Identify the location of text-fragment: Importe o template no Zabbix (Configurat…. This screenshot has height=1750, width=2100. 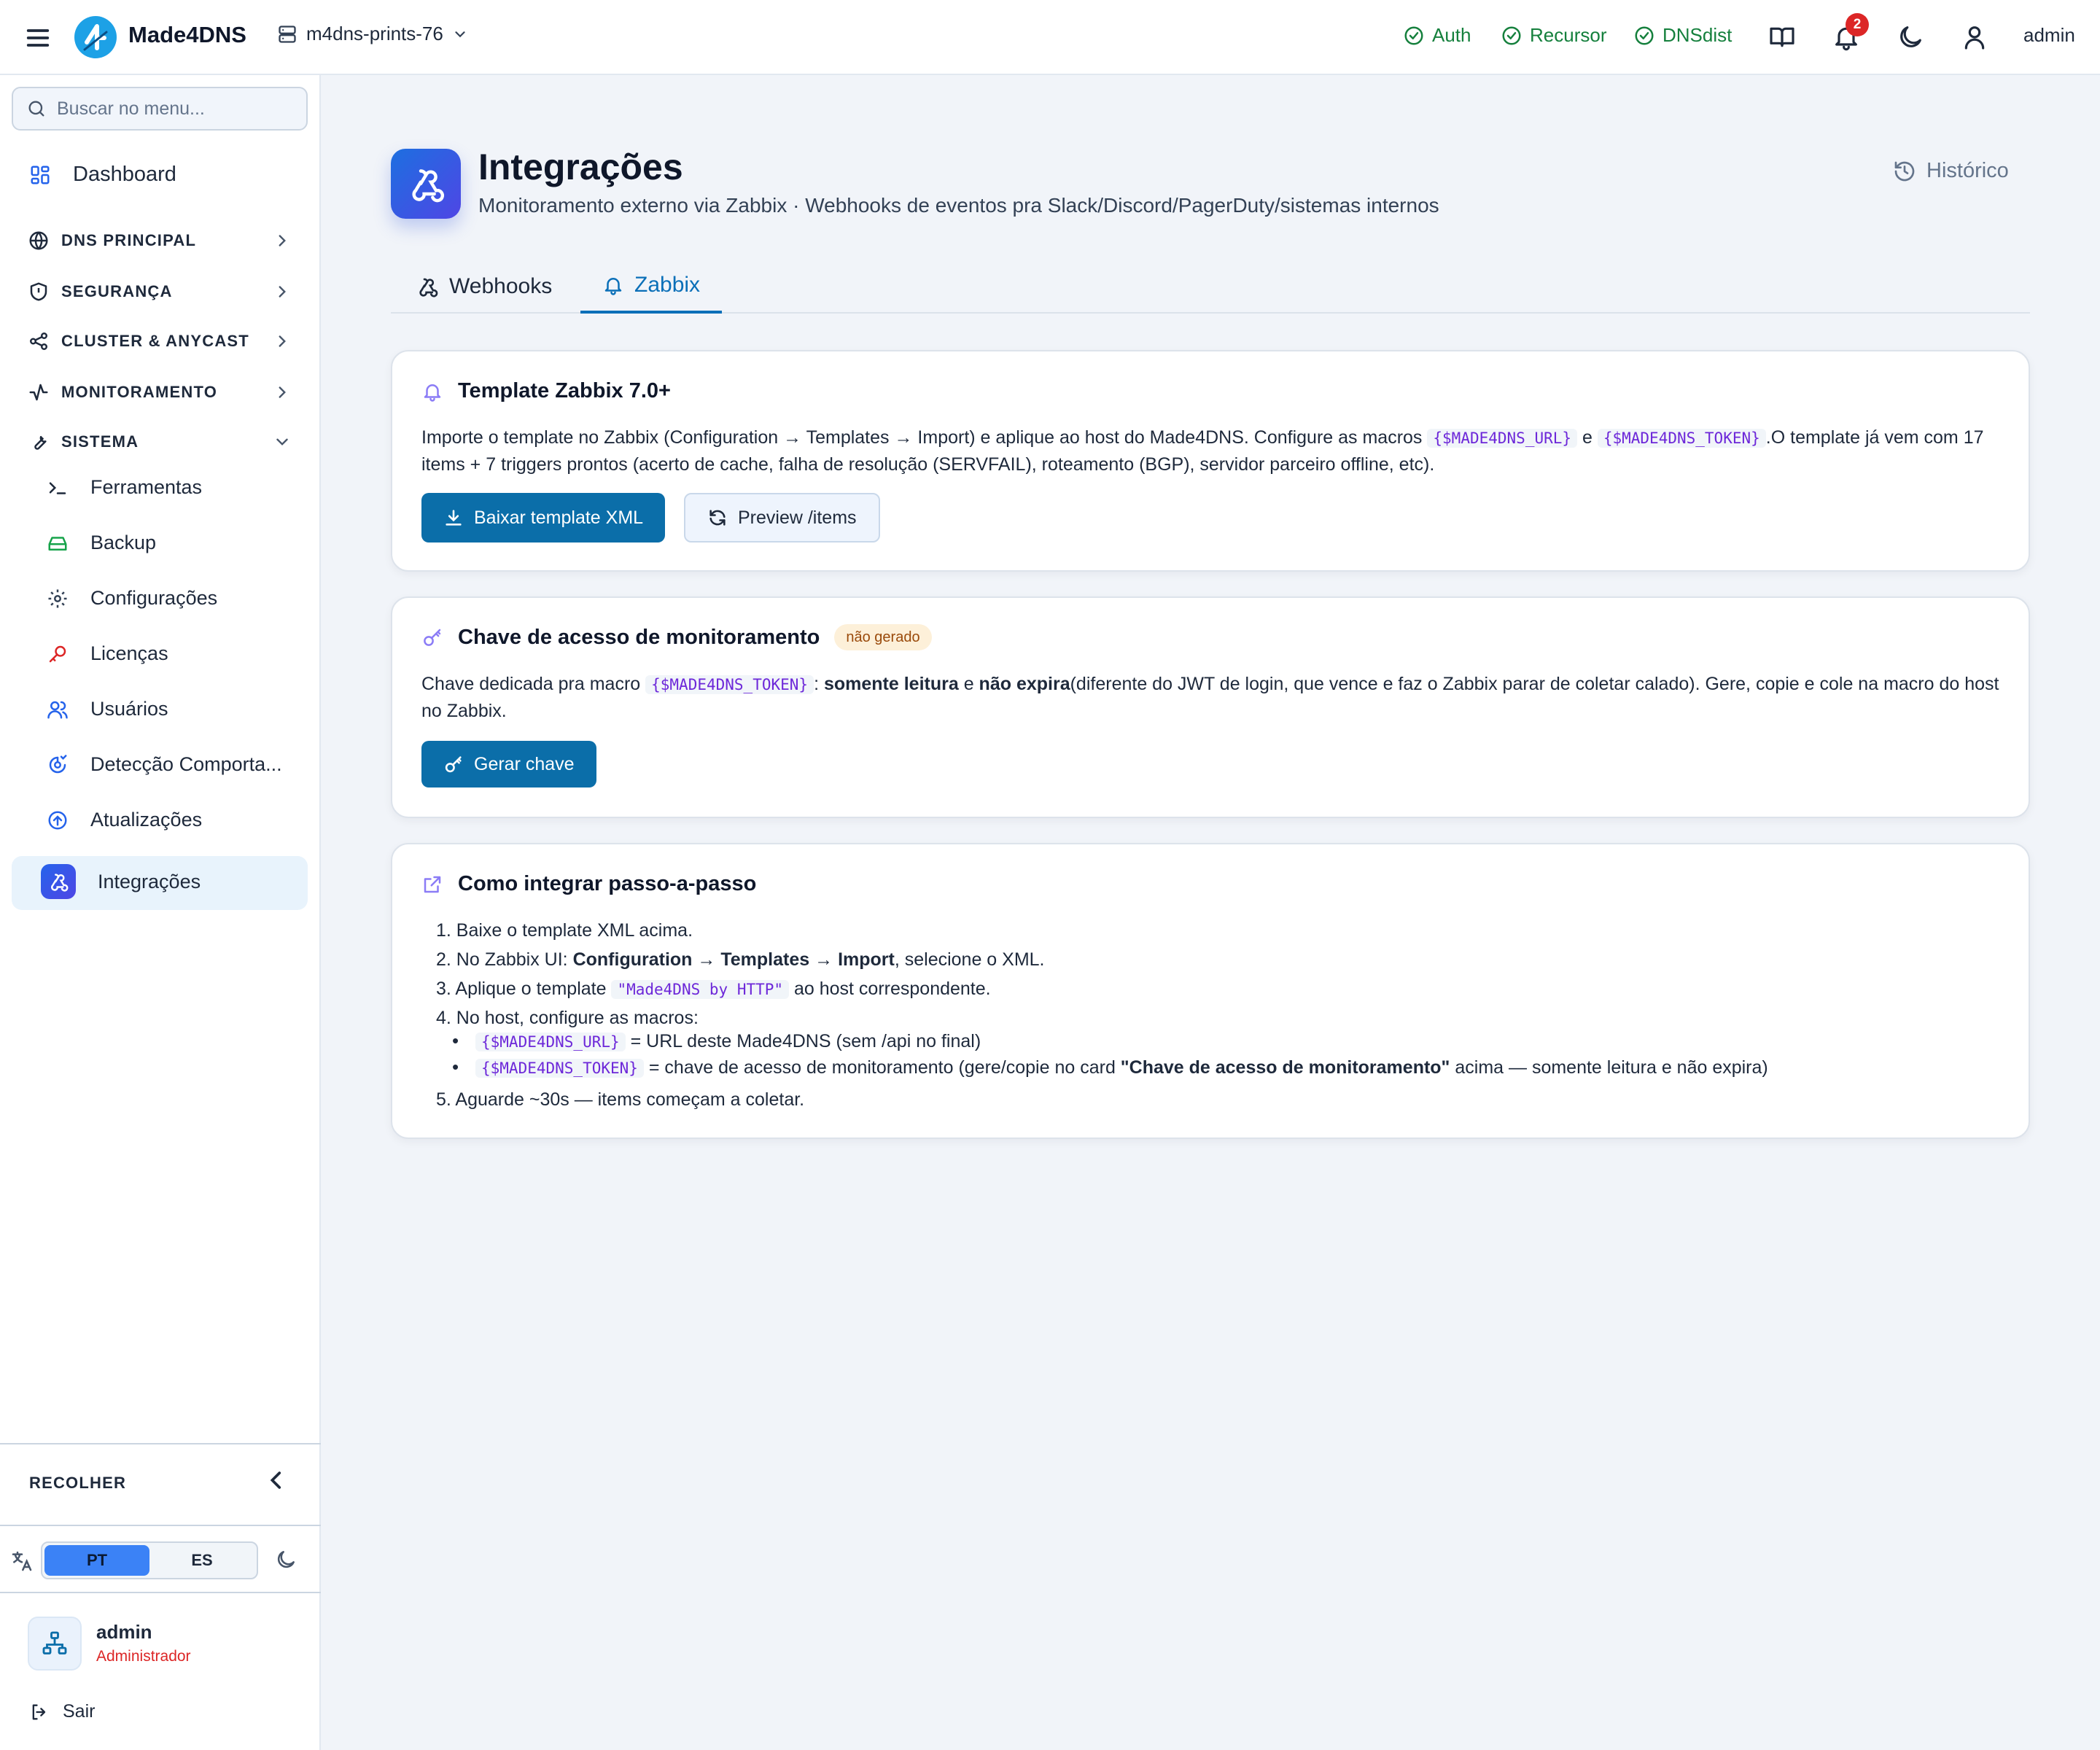
(924, 437).